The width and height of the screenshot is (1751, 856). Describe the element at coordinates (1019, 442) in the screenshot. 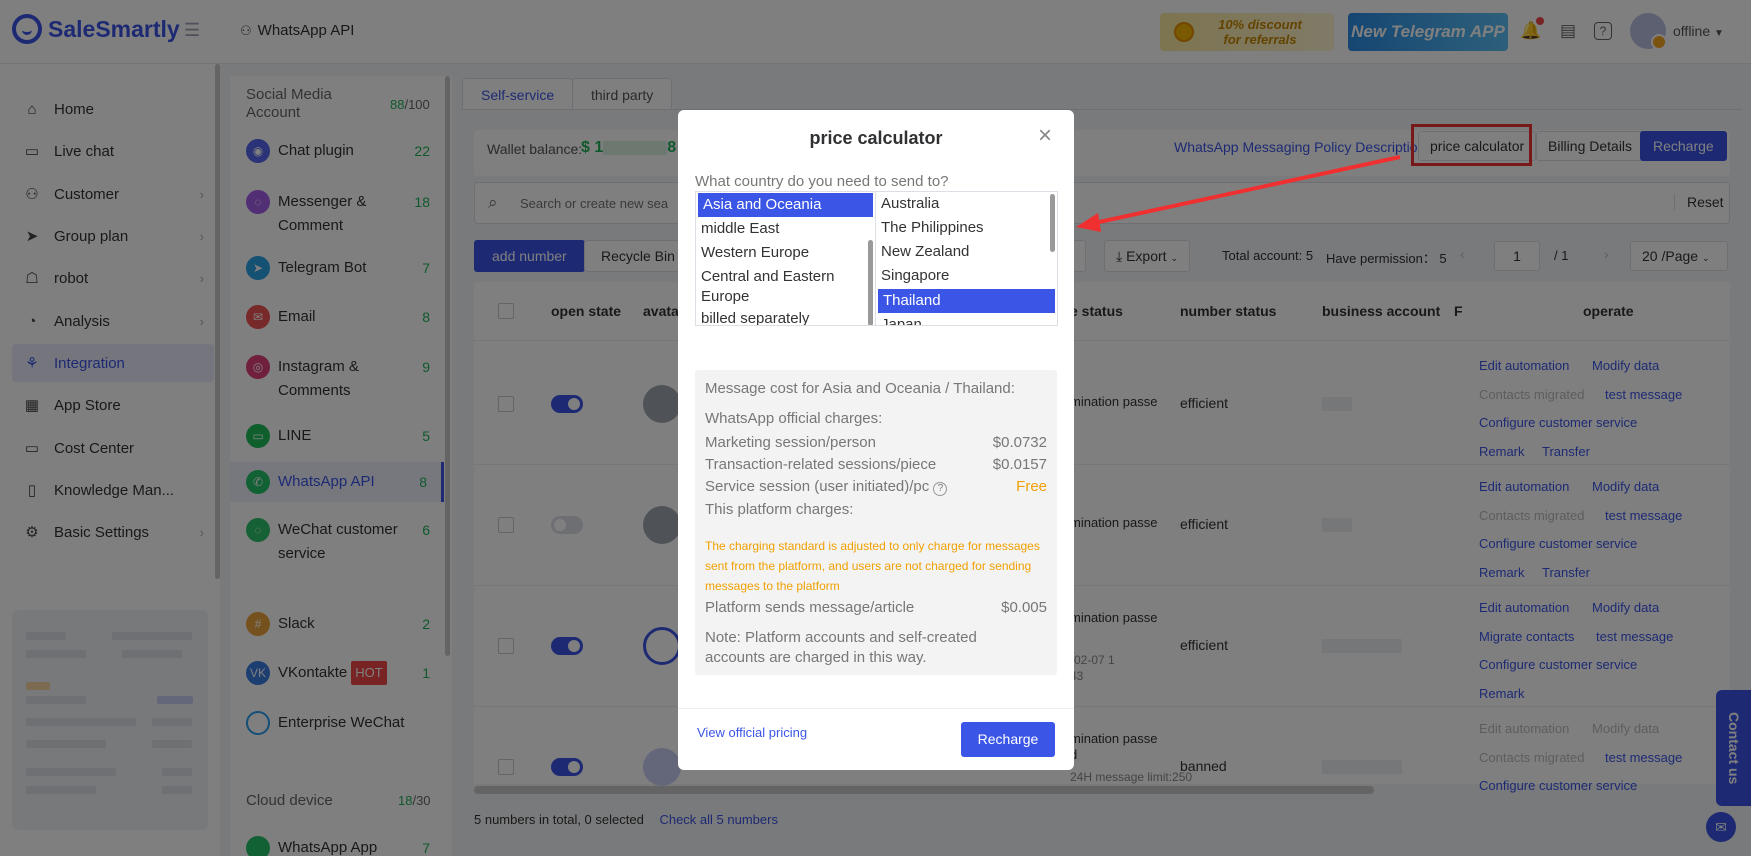

I see `marketing-value: $0.0732` at that location.